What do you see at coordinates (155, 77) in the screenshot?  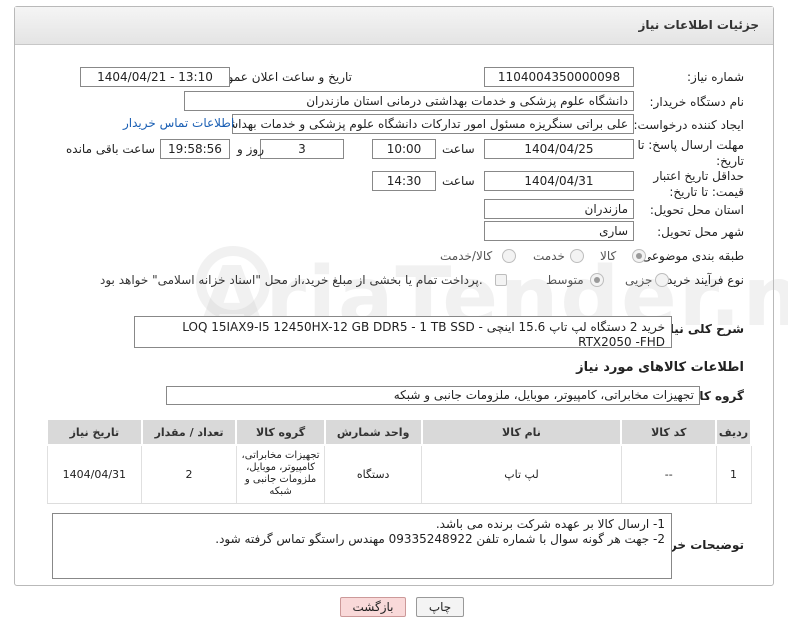 I see `announce-date-field: 1404/04/21 - 13:10` at bounding box center [155, 77].